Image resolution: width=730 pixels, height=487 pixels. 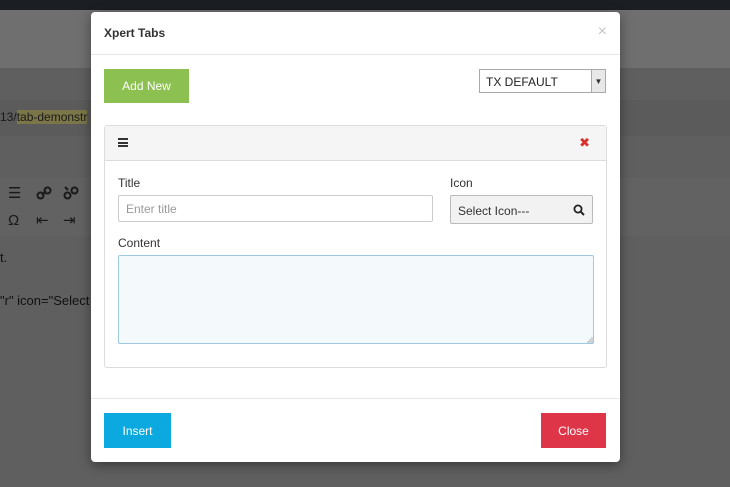 I want to click on background-shortcode-line: "r" icon="Select, so click(x=45, y=300).